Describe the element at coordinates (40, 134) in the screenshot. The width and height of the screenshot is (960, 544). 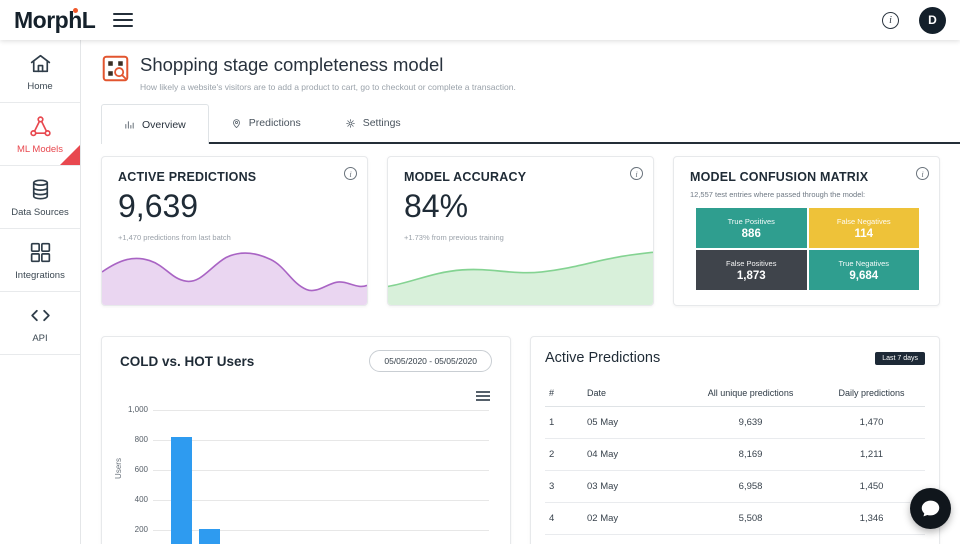
I see `sidebar-item-ml-models: ML Models` at that location.